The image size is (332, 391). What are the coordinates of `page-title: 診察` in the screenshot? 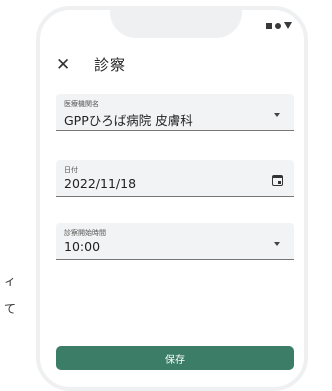 It's located at (110, 65).